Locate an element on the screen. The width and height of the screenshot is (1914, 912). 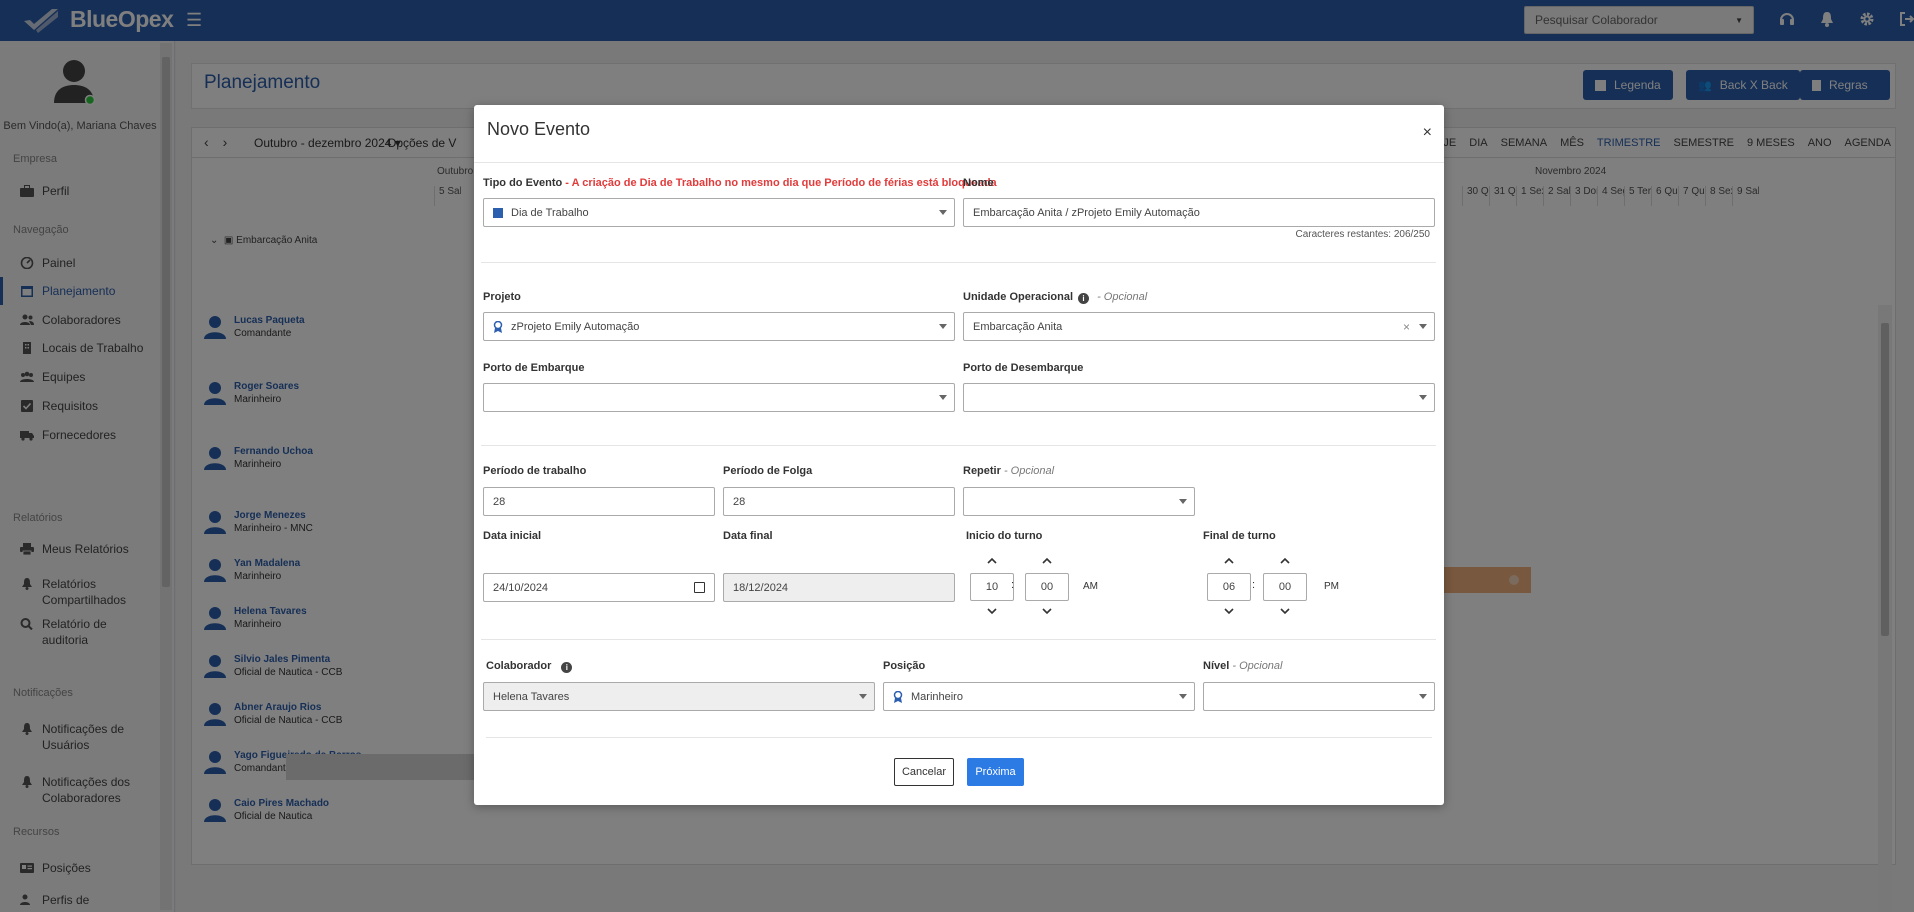
modal-header: Novo Evento × is located at coordinates (959, 134).